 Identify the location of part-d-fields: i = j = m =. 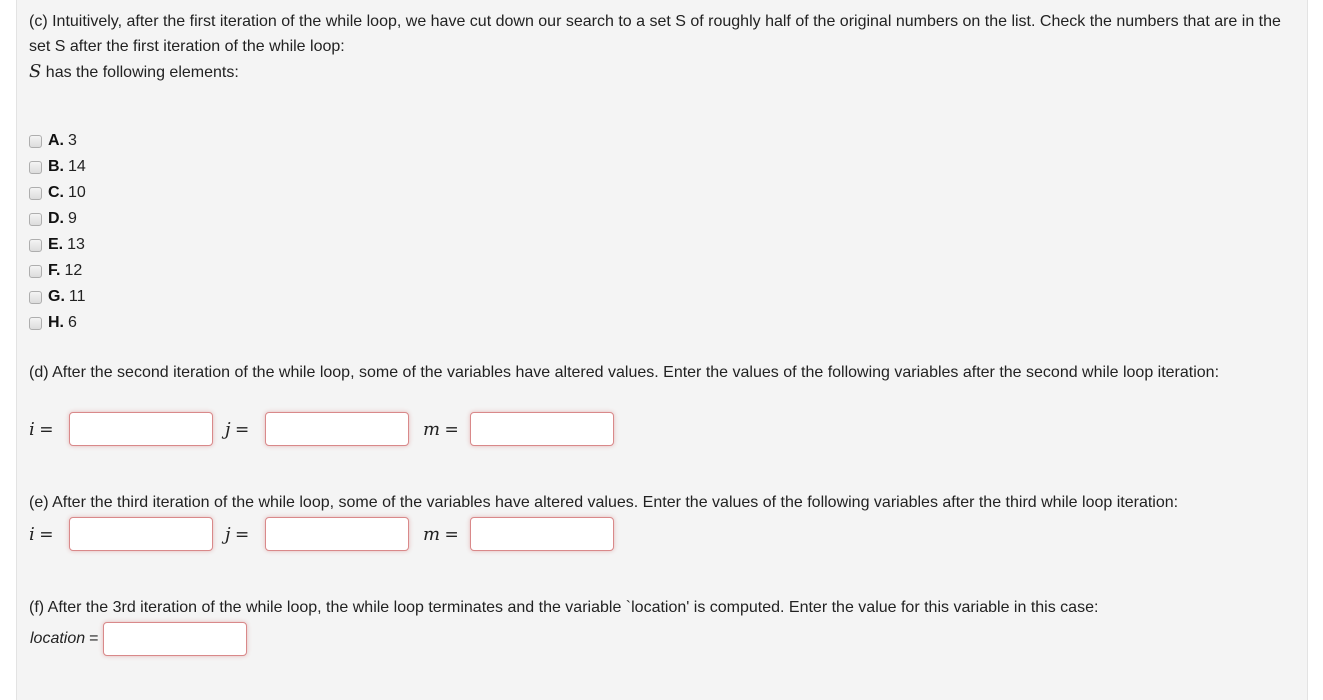
(321, 429).